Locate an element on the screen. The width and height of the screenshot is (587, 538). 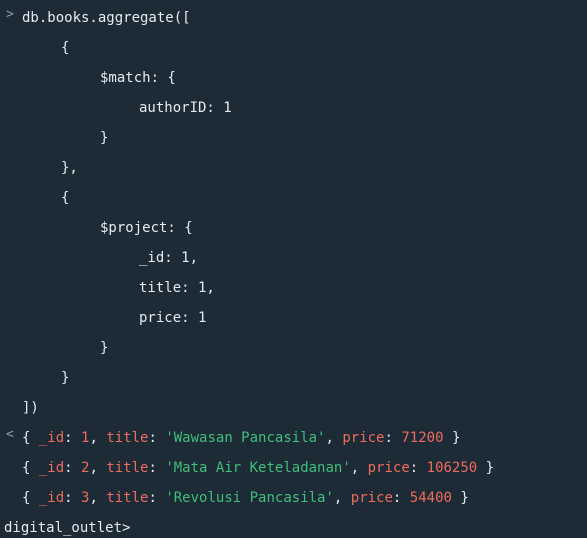
code-line-10: title: 1, is located at coordinates (177, 288).